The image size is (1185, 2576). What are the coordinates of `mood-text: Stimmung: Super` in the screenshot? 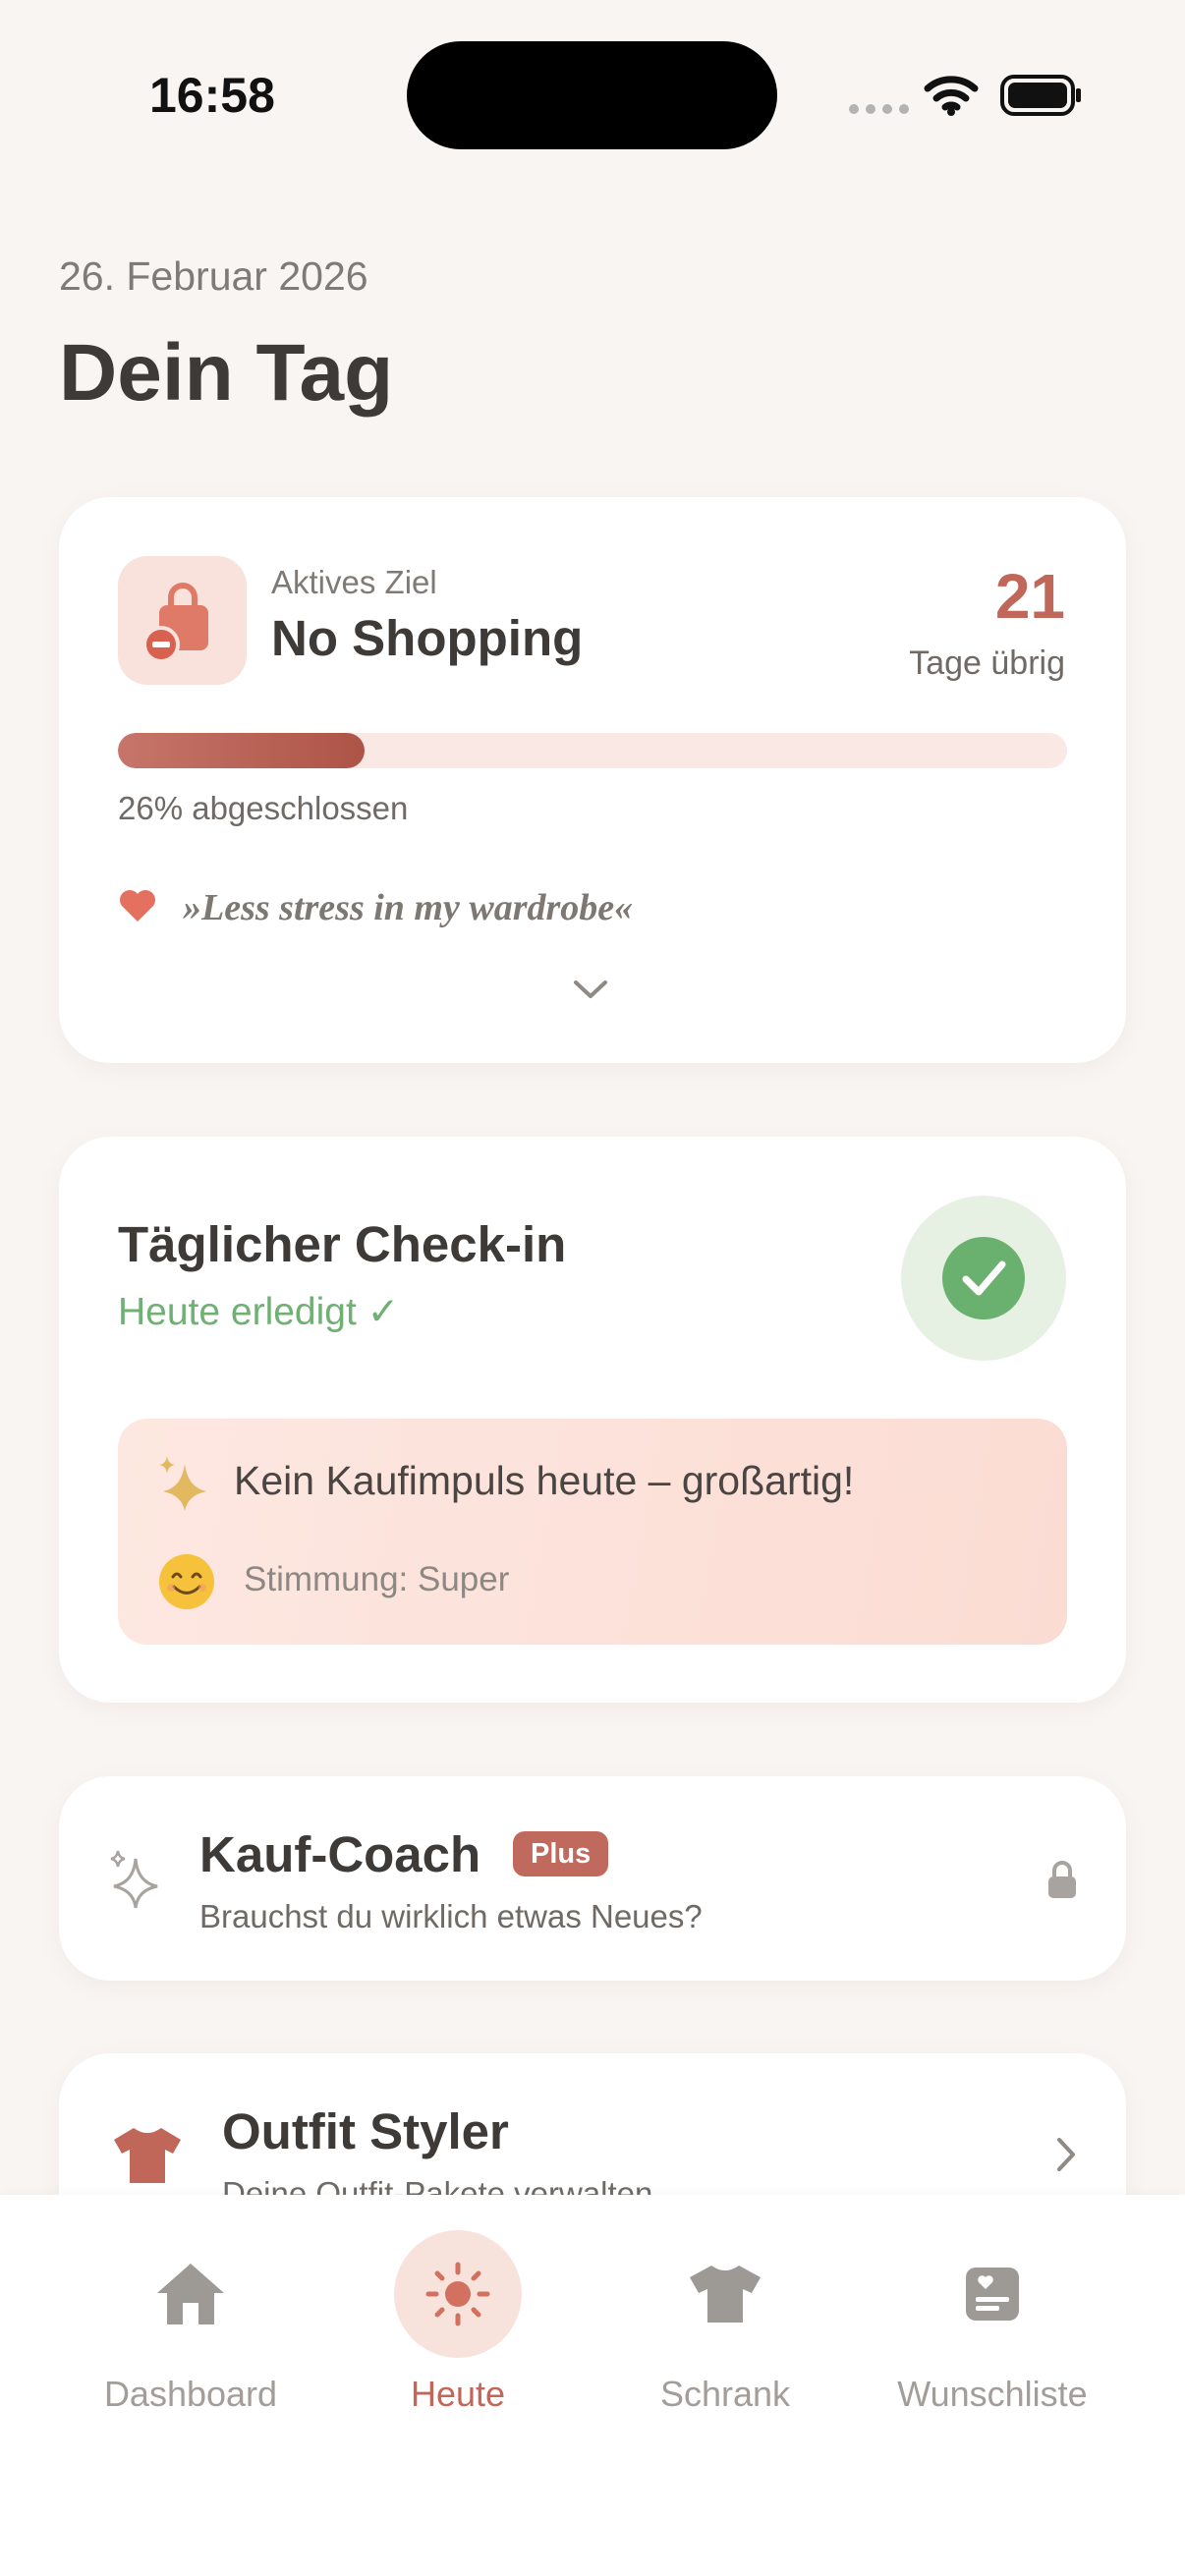 It's located at (377, 1579).